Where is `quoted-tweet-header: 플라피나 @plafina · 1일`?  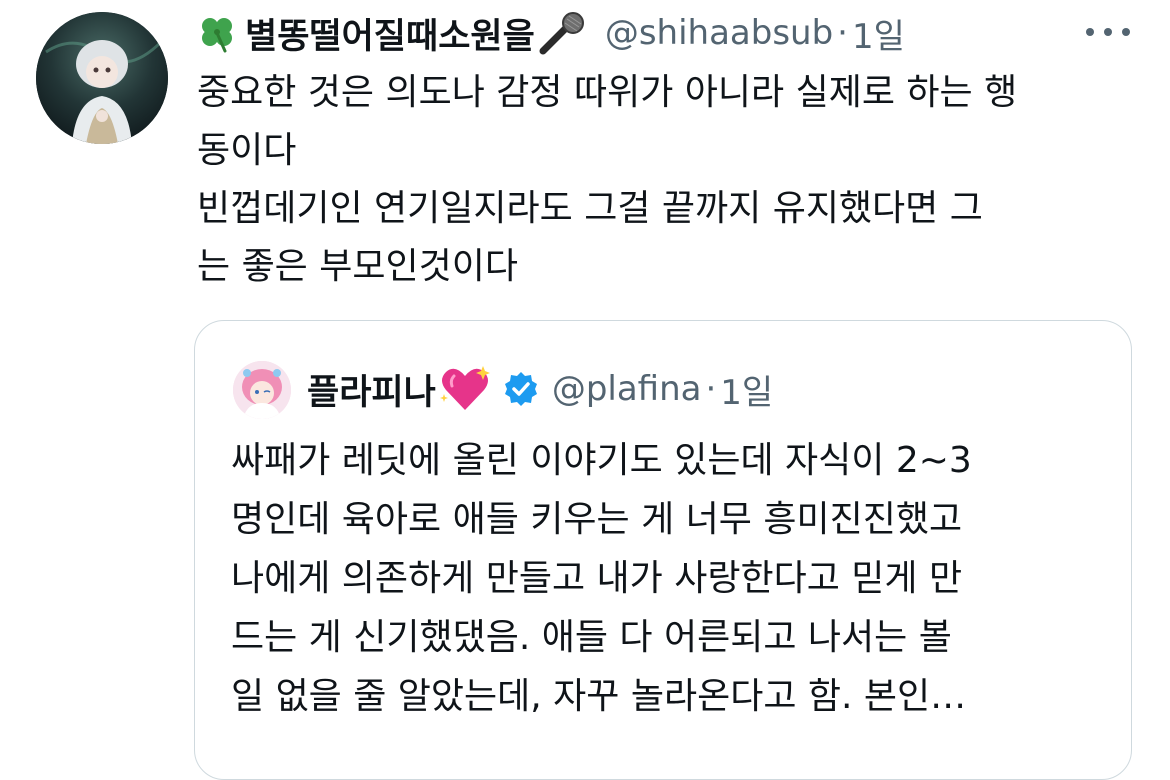 quoted-tweet-header: 플라피나 @plafina · 1일 is located at coordinates (540, 389).